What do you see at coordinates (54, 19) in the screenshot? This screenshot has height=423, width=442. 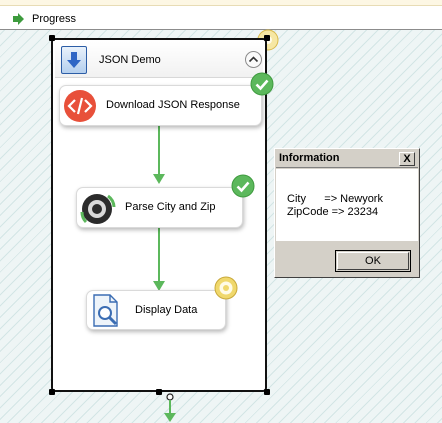 I see `tab-label: Progress` at bounding box center [54, 19].